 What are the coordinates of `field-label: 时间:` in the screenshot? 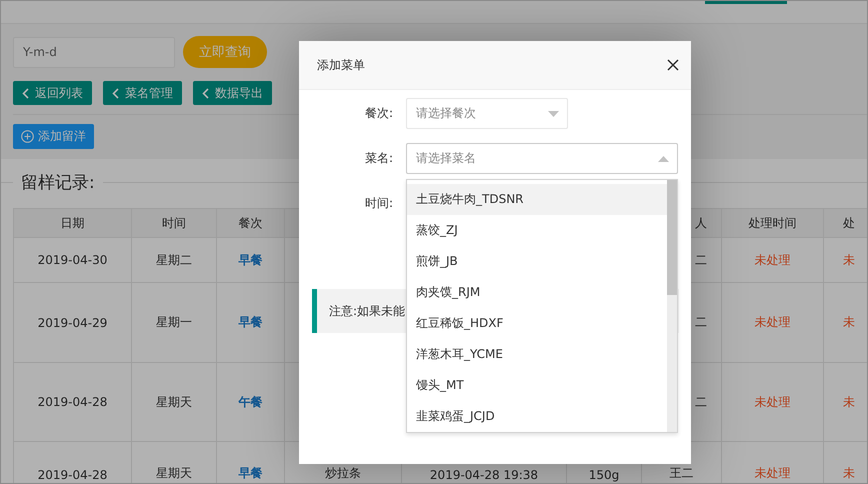 It's located at (378, 203).